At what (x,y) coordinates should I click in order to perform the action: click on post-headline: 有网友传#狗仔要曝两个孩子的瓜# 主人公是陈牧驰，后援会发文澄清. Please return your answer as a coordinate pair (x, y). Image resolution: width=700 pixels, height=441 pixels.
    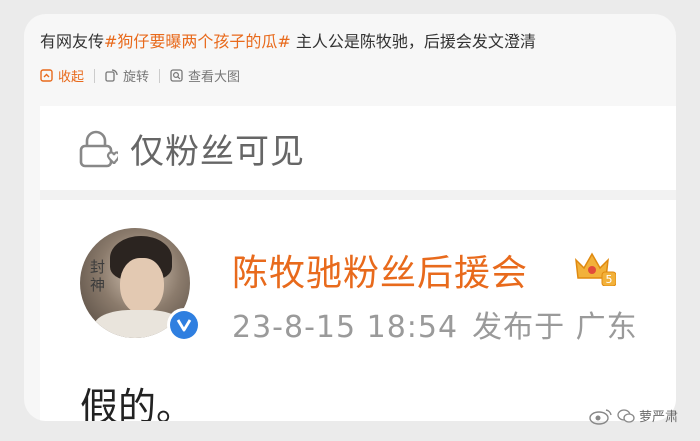
    Looking at the image, I should click on (288, 40).